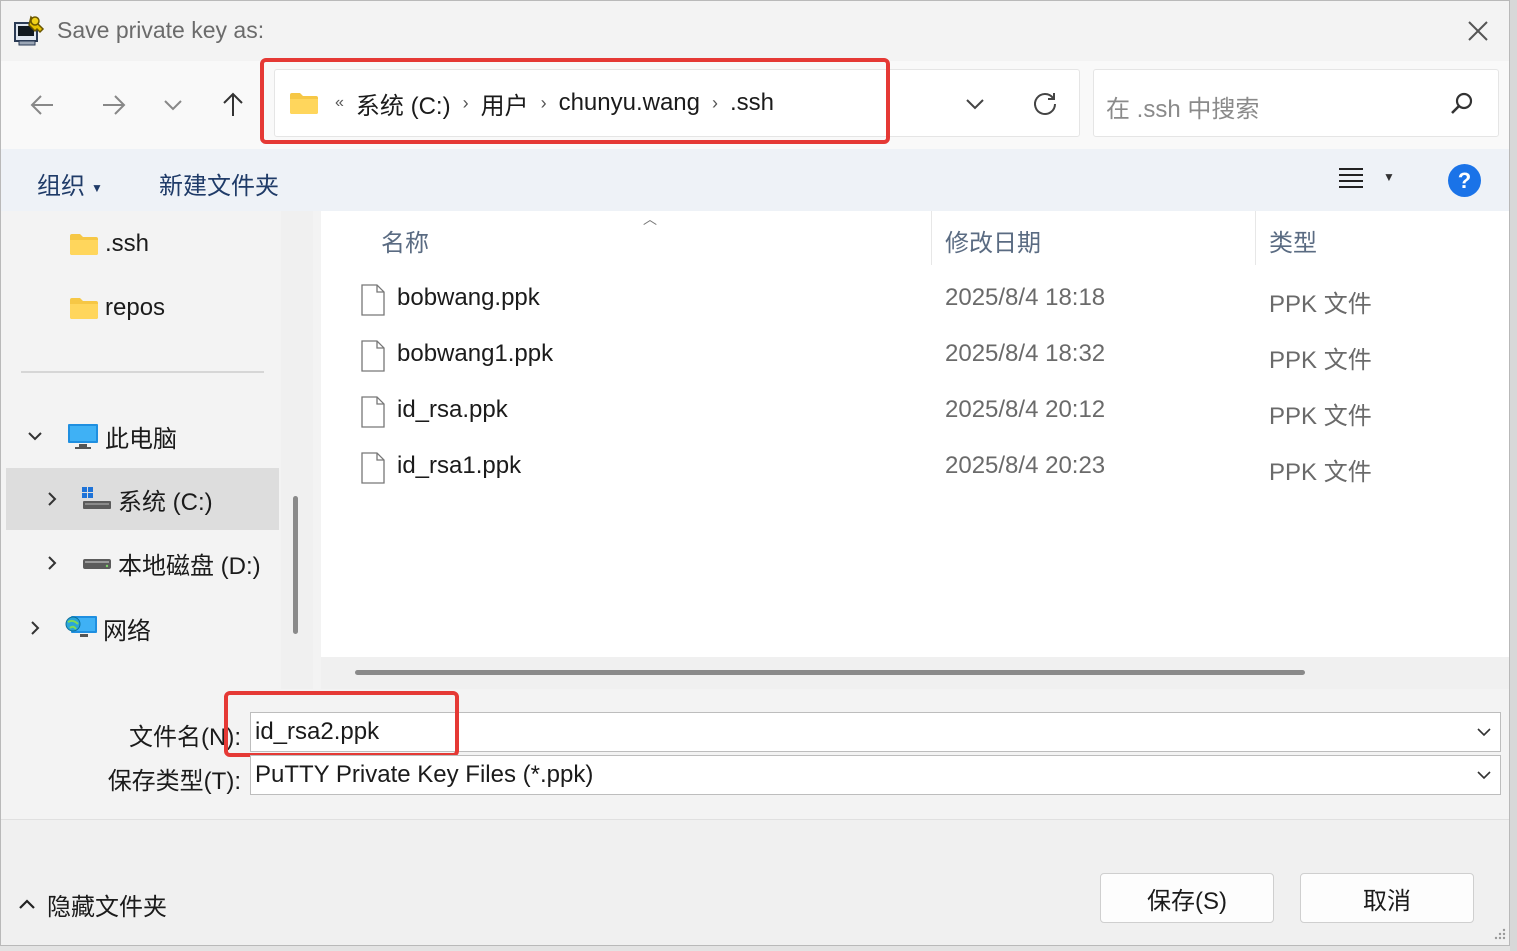 This screenshot has height=951, width=1517. What do you see at coordinates (1464, 180) in the screenshot?
I see `help-button: ?` at bounding box center [1464, 180].